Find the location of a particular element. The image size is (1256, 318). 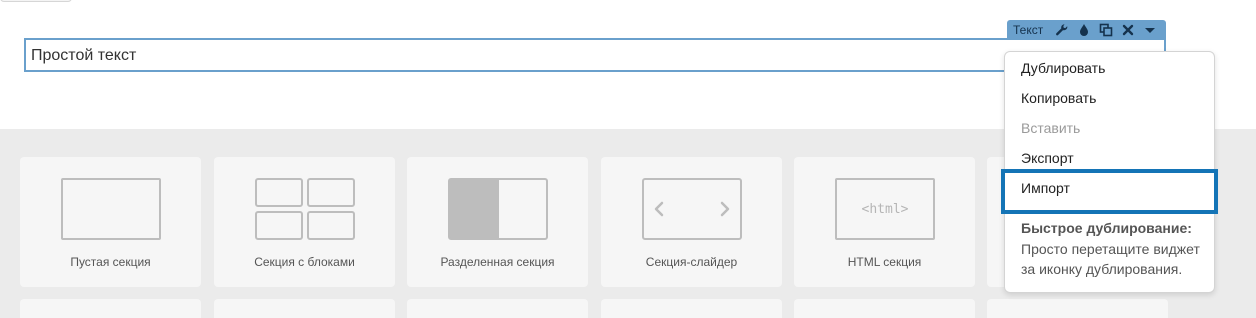

text-widget-content: Простой текст is located at coordinates (84, 55).